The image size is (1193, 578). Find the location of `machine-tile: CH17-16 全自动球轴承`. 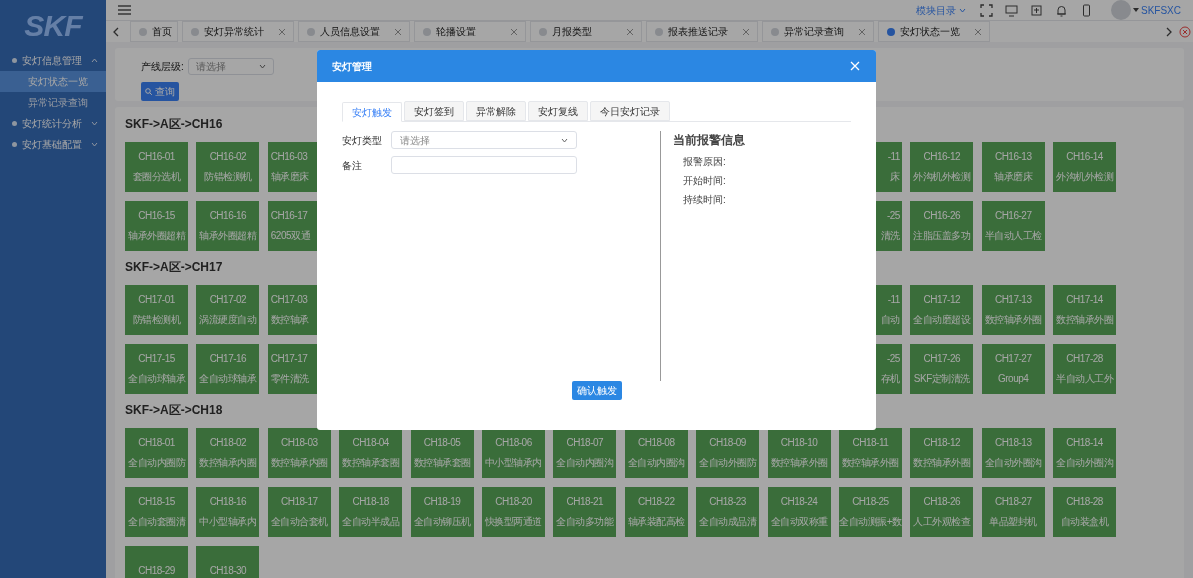

machine-tile: CH17-16 全自动球轴承 is located at coordinates (228, 369).